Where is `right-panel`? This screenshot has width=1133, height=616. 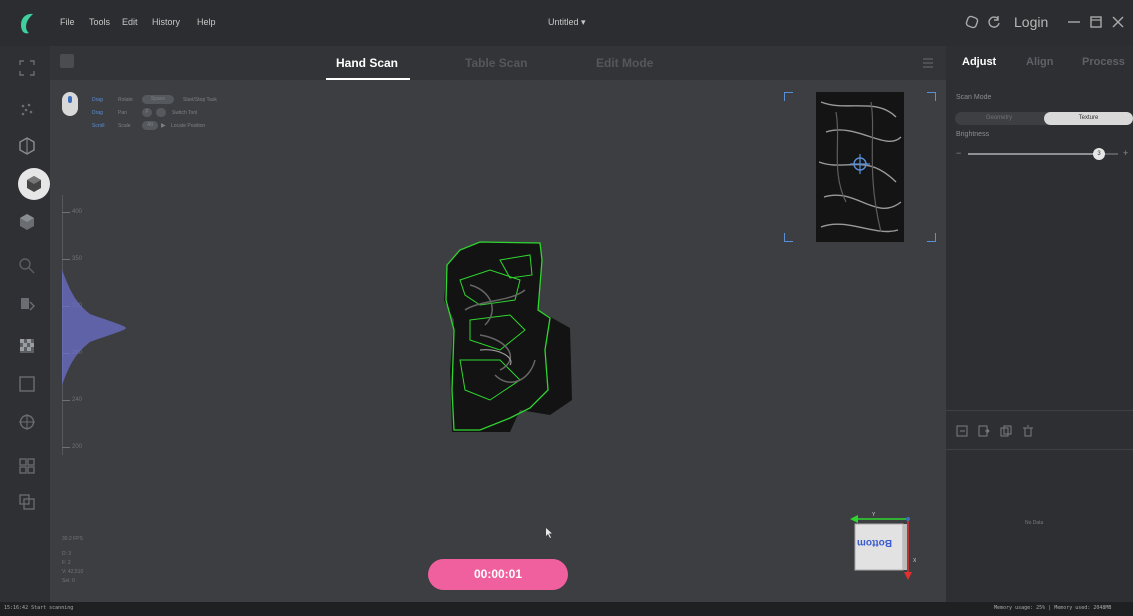 right-panel is located at coordinates (1039, 324).